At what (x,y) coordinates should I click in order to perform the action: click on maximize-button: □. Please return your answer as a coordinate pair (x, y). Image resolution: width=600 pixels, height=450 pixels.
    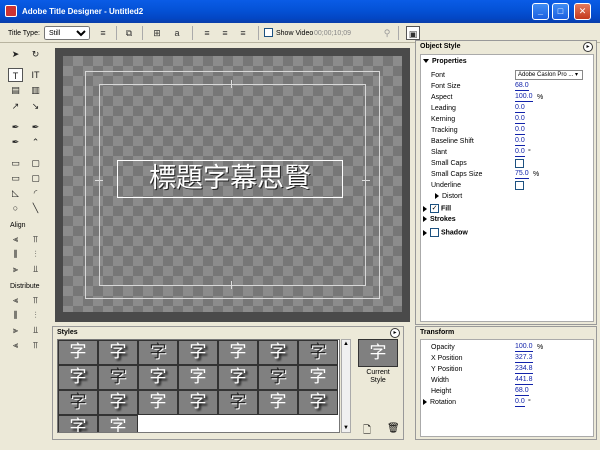
    Looking at the image, I should click on (560, 11).